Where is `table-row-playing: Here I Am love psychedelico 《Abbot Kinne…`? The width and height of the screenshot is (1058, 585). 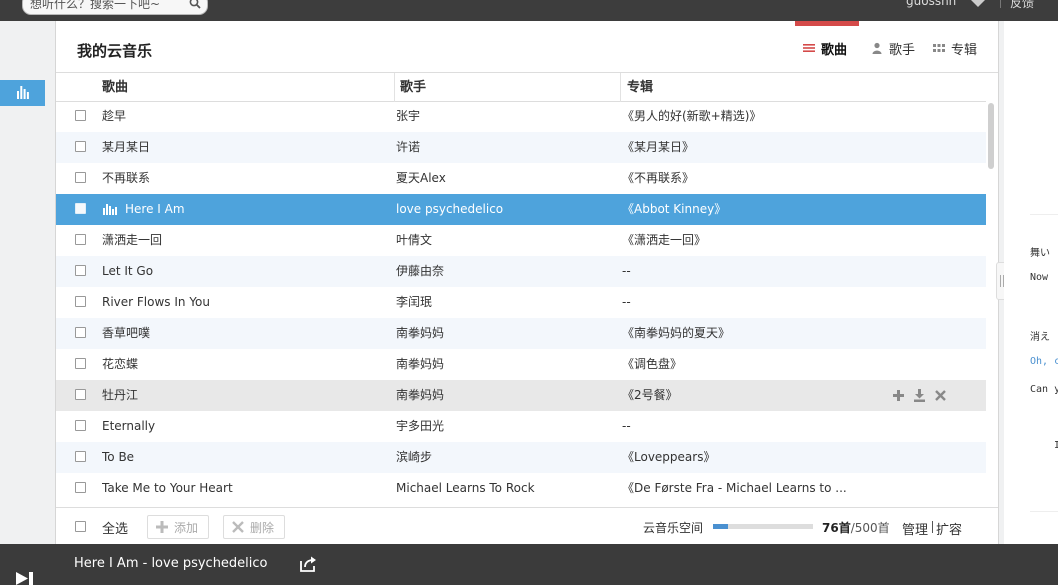
table-row-playing: Here I Am love psychedelico 《Abbot Kinne… is located at coordinates (521, 209).